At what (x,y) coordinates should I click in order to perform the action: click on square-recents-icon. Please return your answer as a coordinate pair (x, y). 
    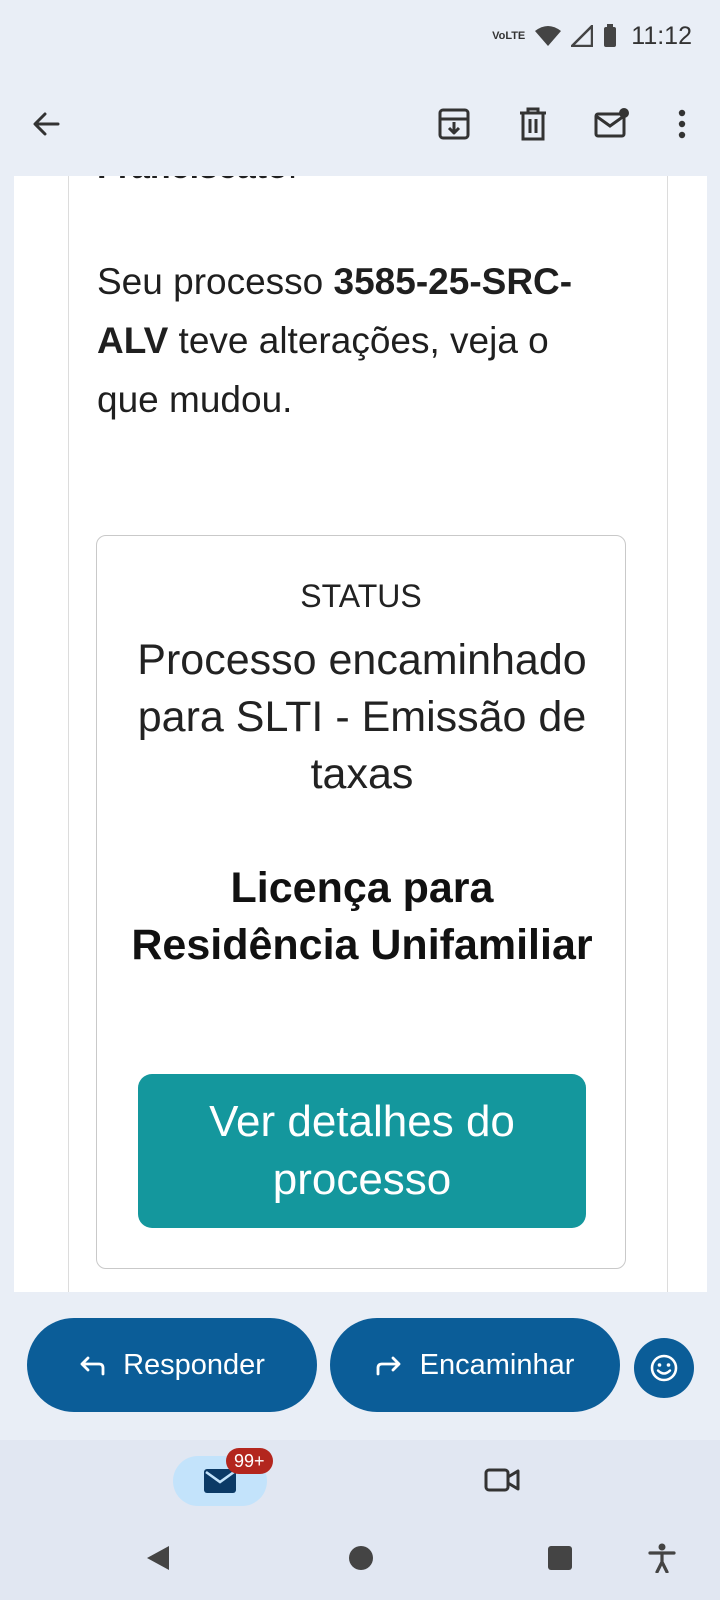
    Looking at the image, I should click on (560, 1558).